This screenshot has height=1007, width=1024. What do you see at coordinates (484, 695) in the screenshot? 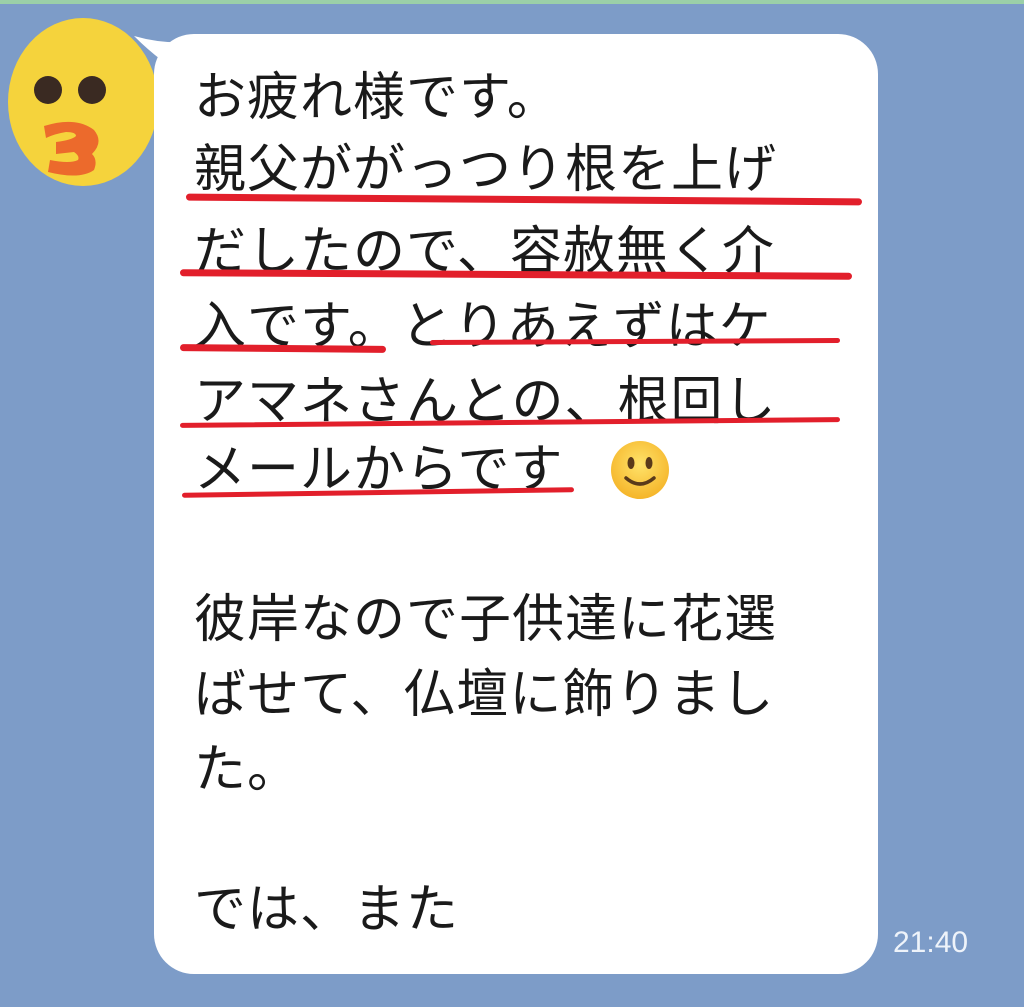
I see `message-line-8: ばせて、仏壇に飾りまし` at bounding box center [484, 695].